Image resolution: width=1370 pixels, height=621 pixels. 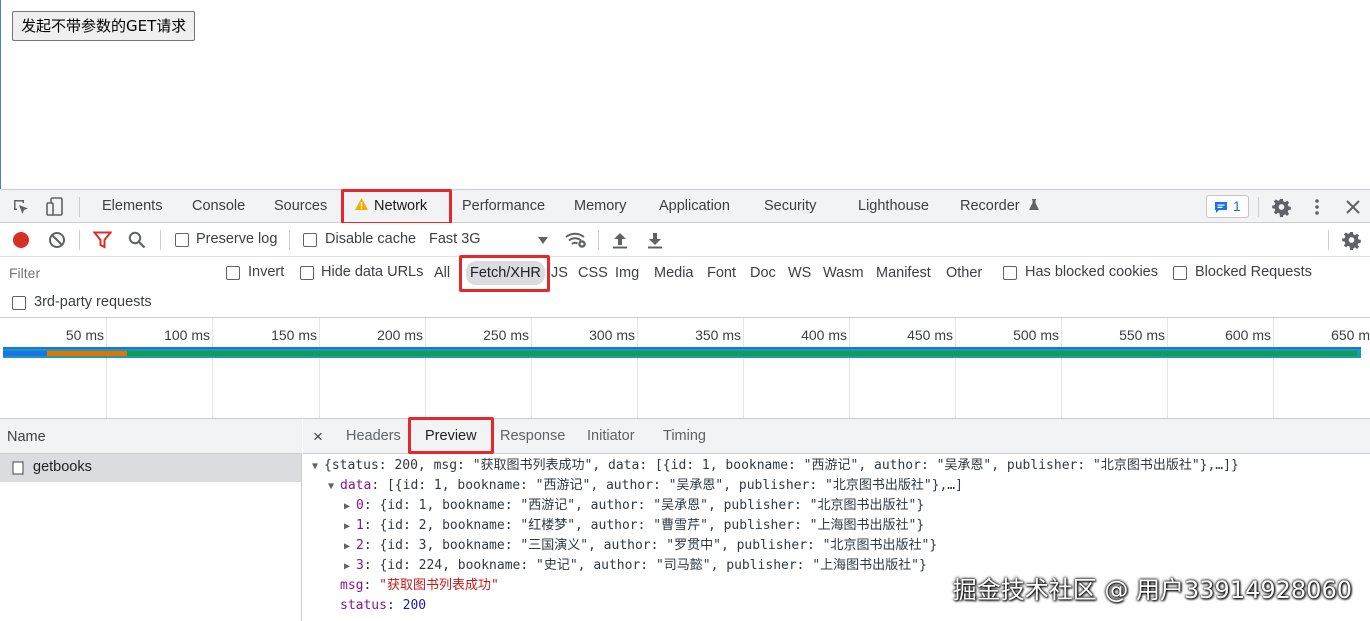 I want to click on tab-console: Console, so click(x=218, y=206).